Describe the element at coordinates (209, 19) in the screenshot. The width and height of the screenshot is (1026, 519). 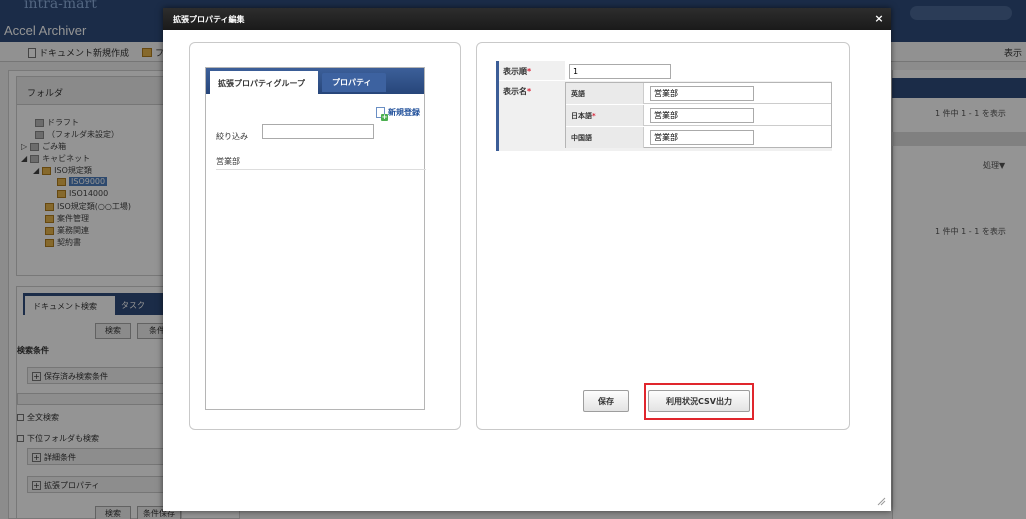
I see `dialog-title: 拡張プロパティ編集` at that location.